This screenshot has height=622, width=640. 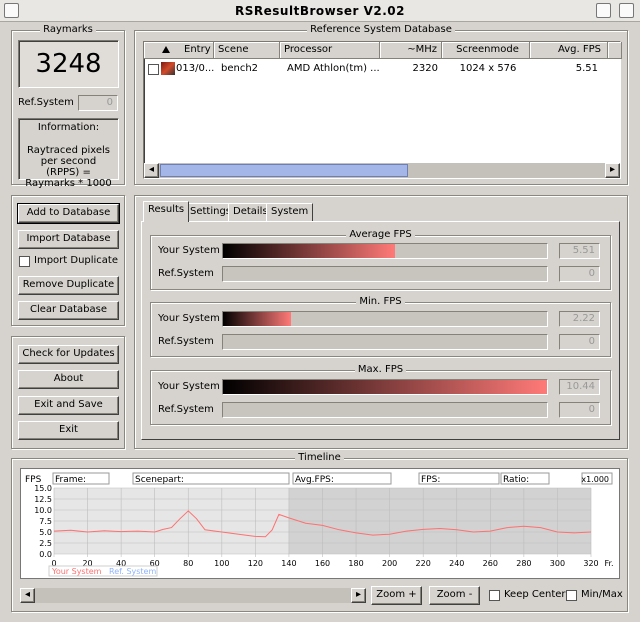 I want to click on zoom-level-readout: x1.000, so click(x=595, y=479).